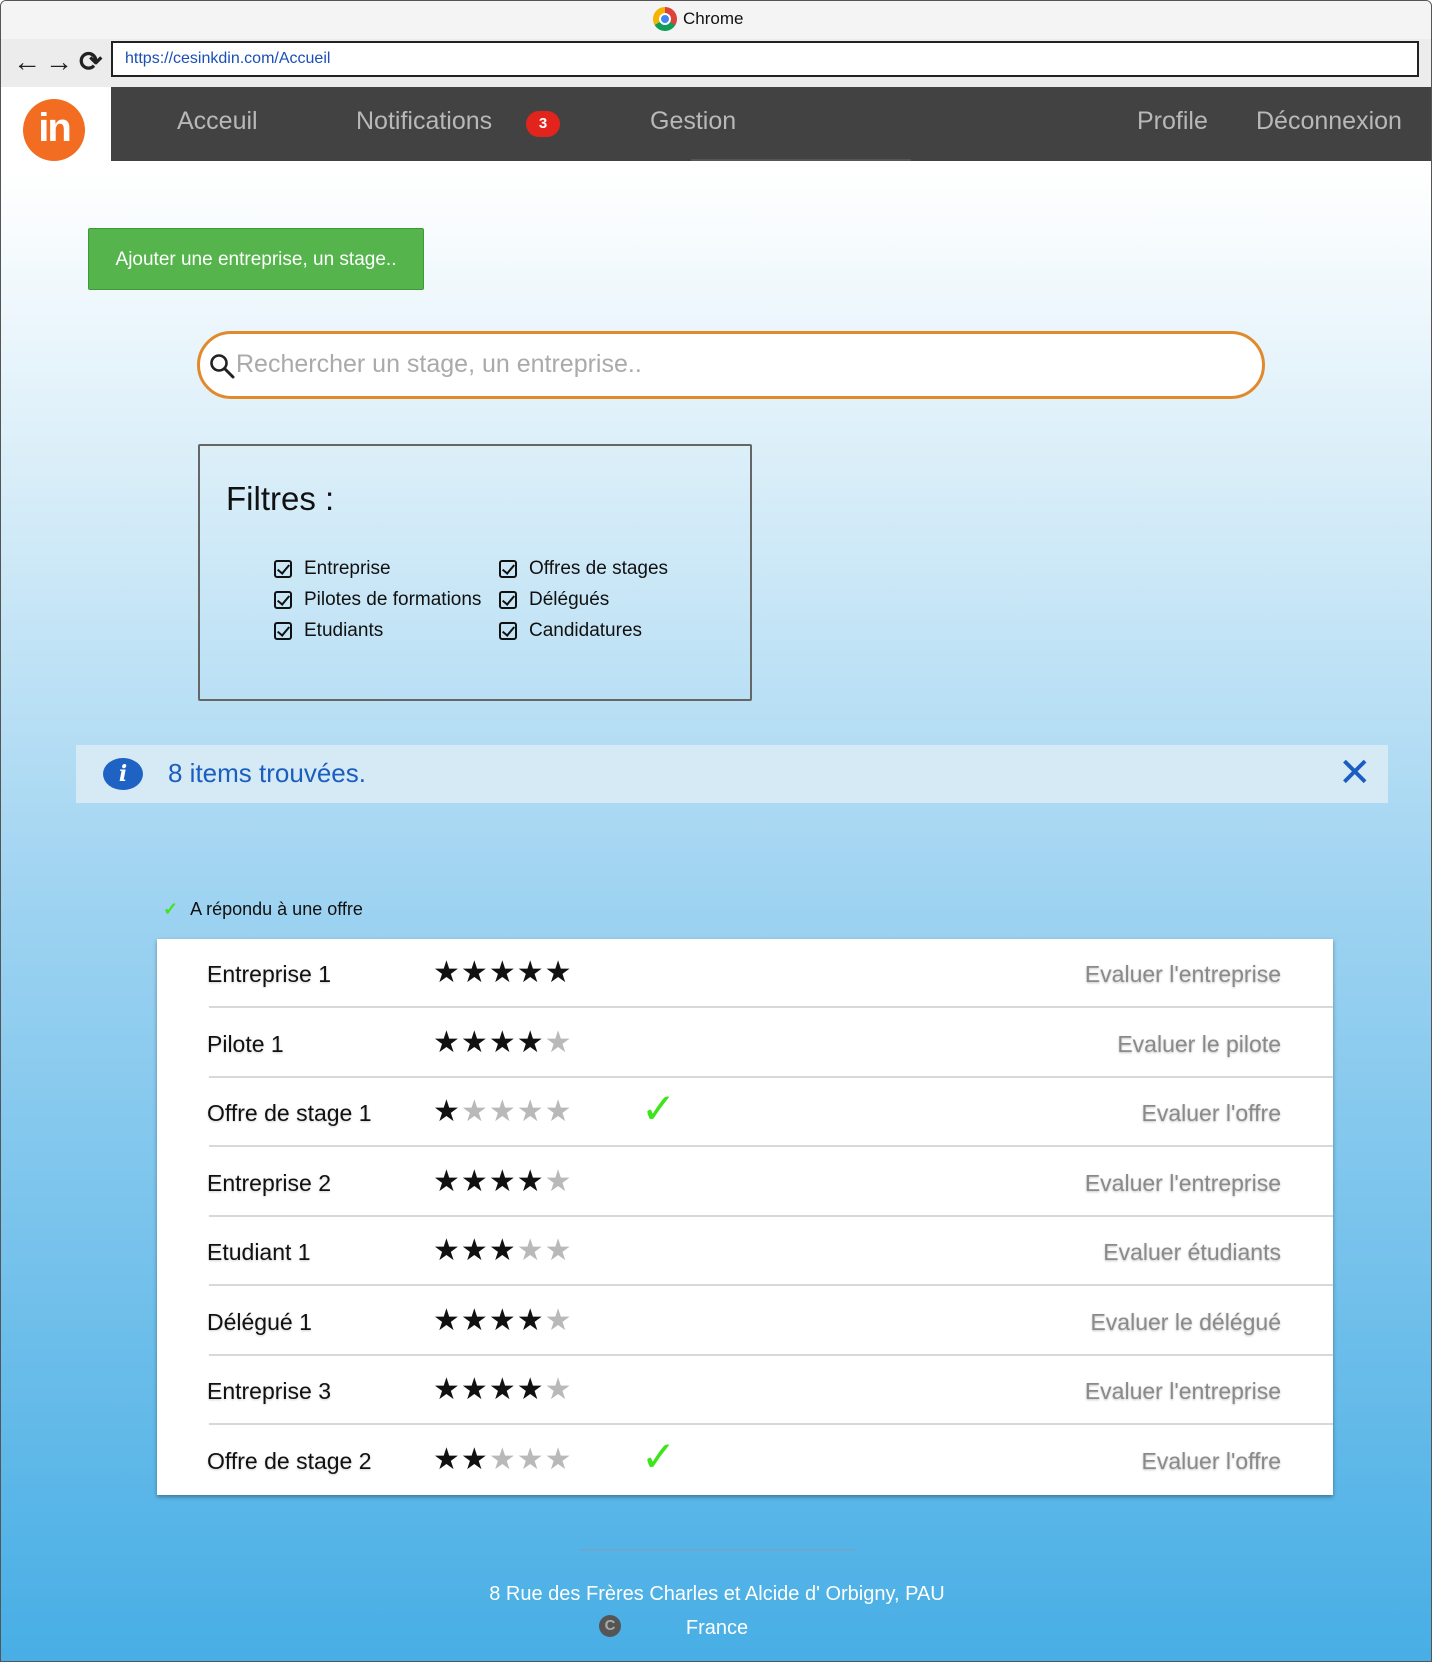  I want to click on search-placeholder: Rechercher un stage, un entreprise.., so click(439, 364).